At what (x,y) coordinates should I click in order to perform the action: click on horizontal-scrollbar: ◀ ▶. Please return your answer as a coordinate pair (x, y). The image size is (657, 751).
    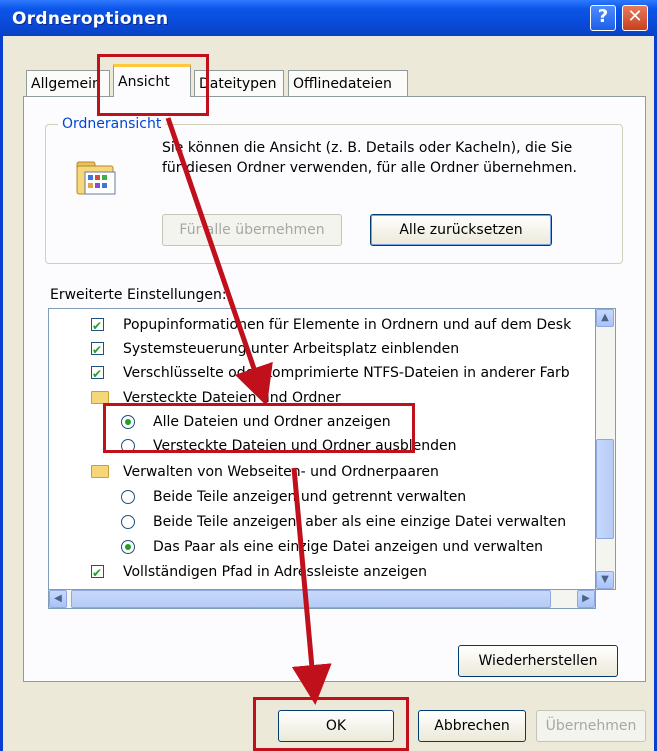
    Looking at the image, I should click on (322, 599).